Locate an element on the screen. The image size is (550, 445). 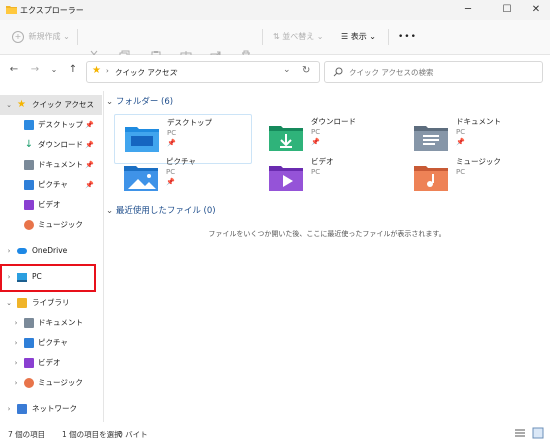
sidebar-item-label: ピクチャ is located at coordinates (53, 184).